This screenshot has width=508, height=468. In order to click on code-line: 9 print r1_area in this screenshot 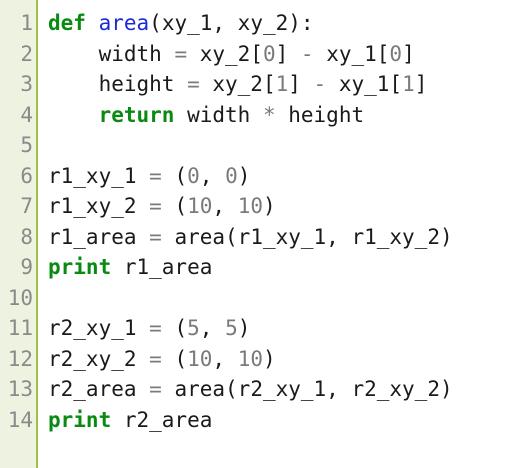, I will do `click(254, 267)`.